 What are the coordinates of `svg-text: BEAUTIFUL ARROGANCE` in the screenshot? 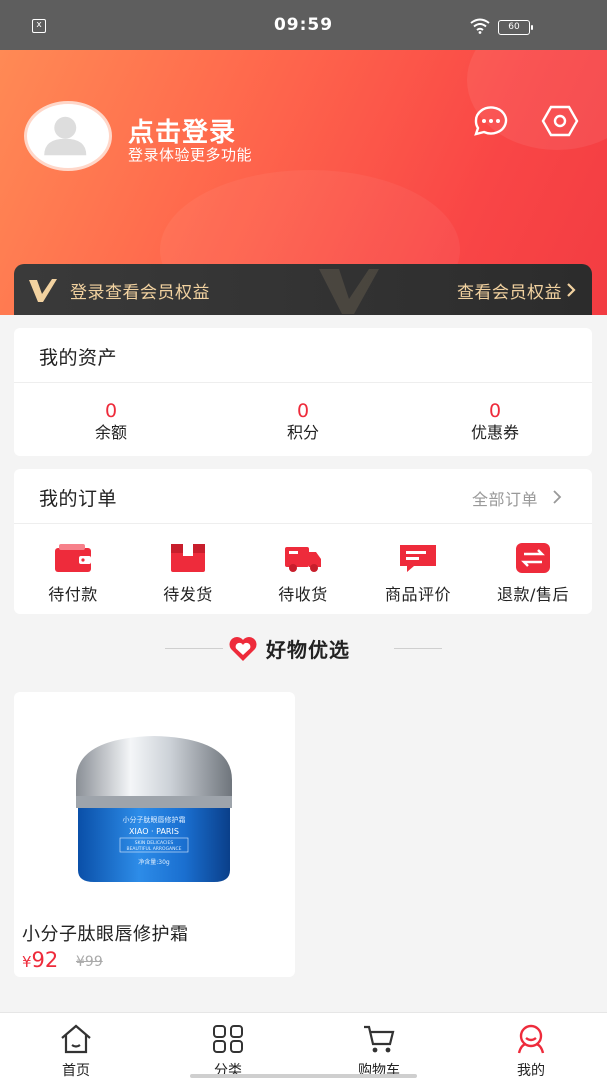 It's located at (154, 849).